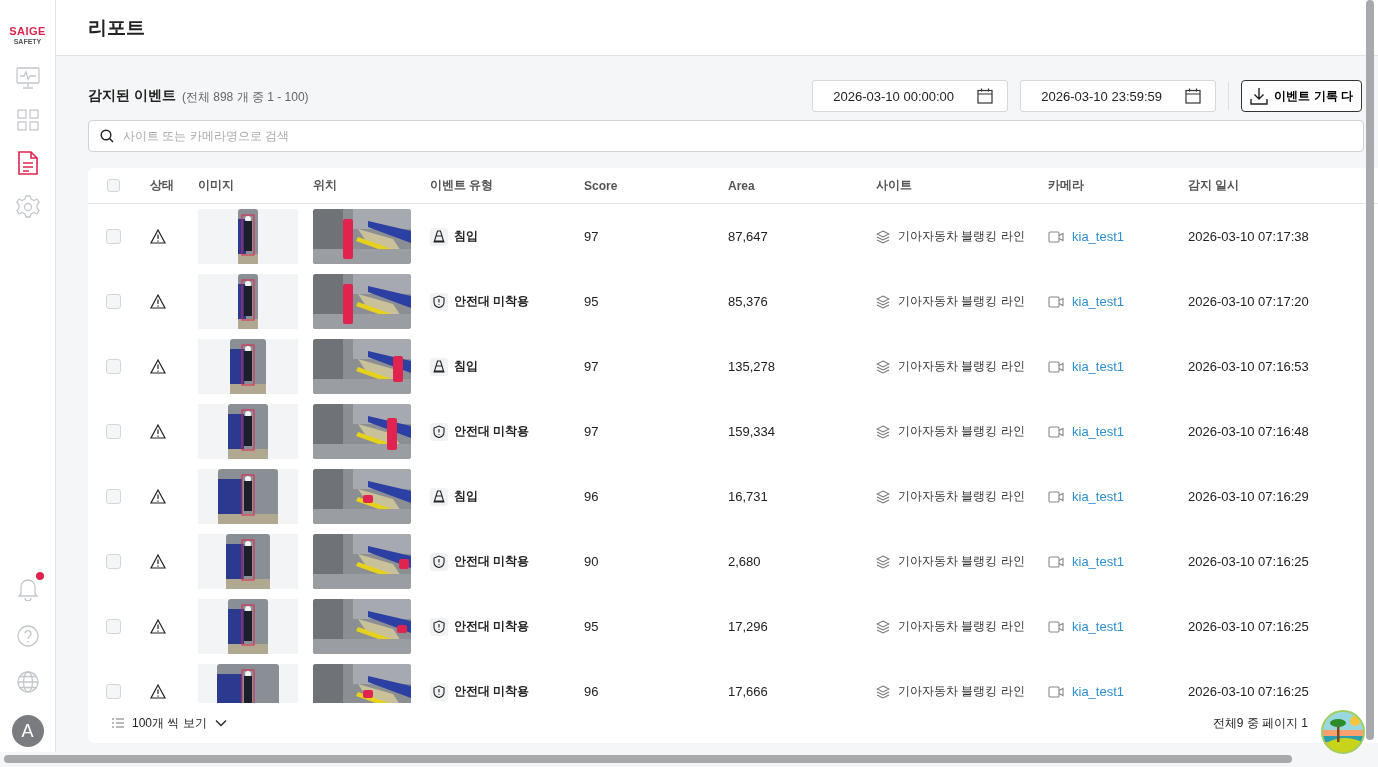  What do you see at coordinates (894, 185) in the screenshot?
I see `column-header: 사이트` at bounding box center [894, 185].